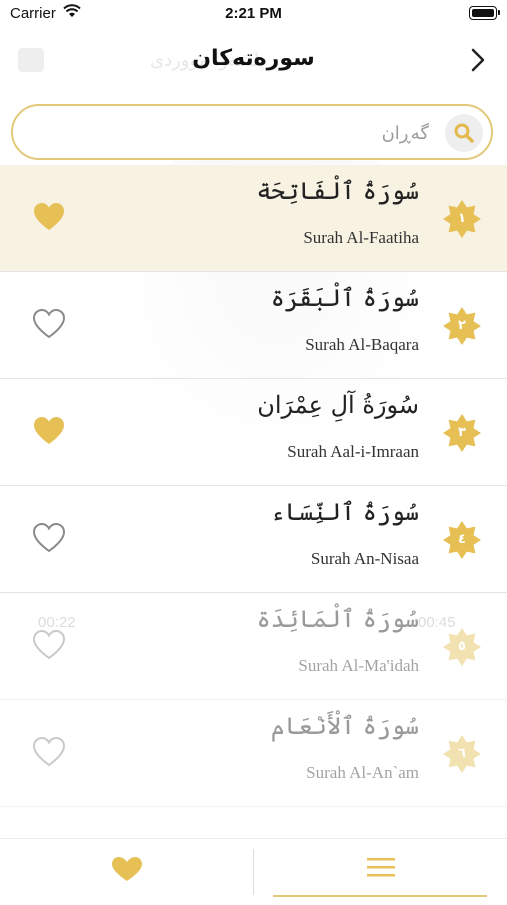  I want to click on tab-favorites, so click(127, 870).